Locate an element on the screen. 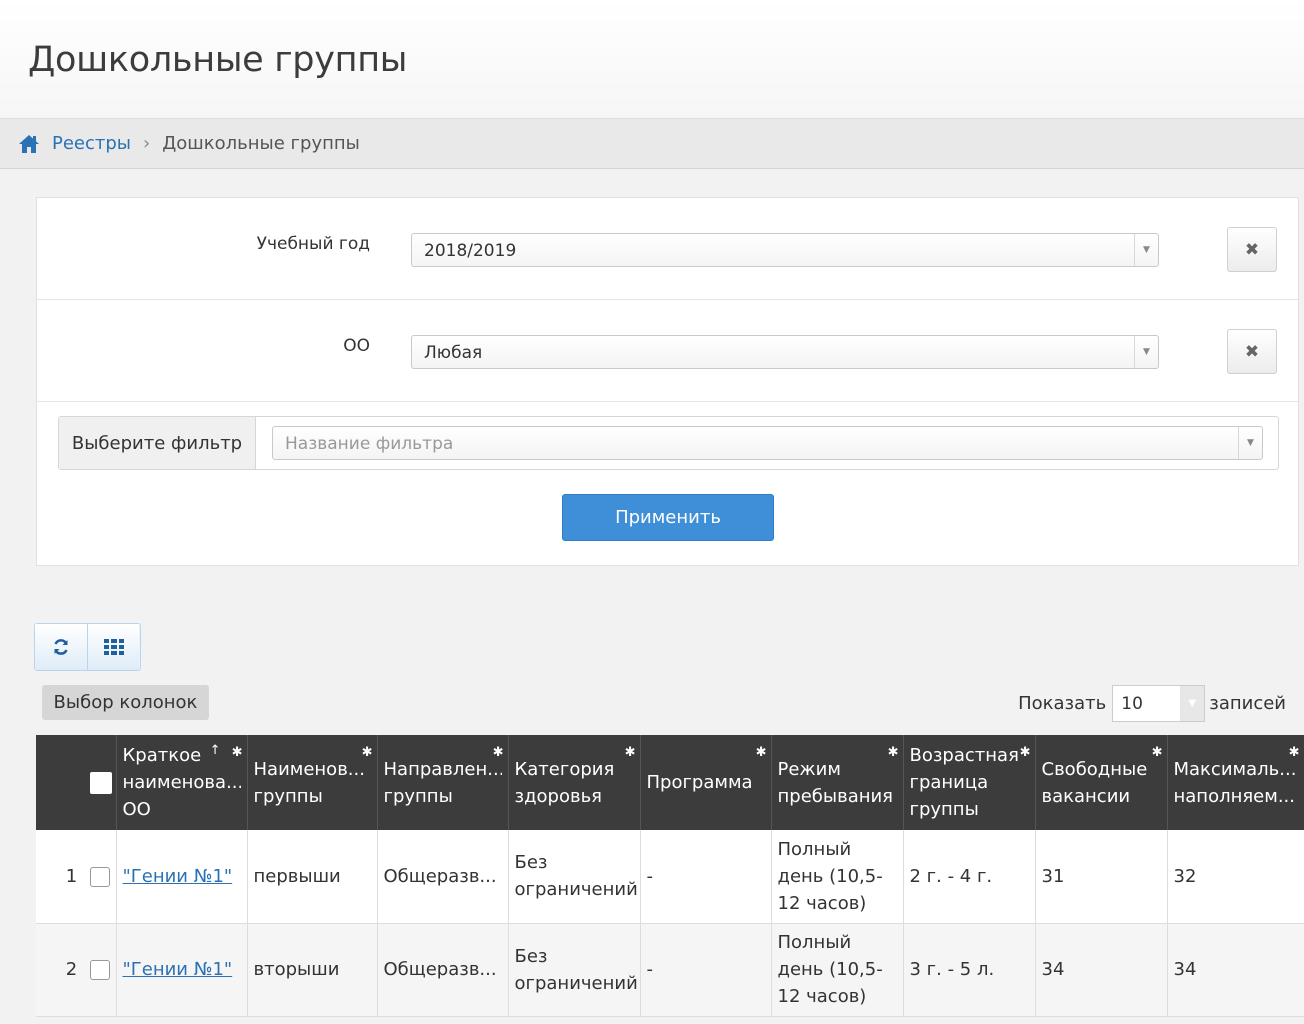 The image size is (1304, 1024). header-direction: Направлен... группы ✱ is located at coordinates (443, 782).